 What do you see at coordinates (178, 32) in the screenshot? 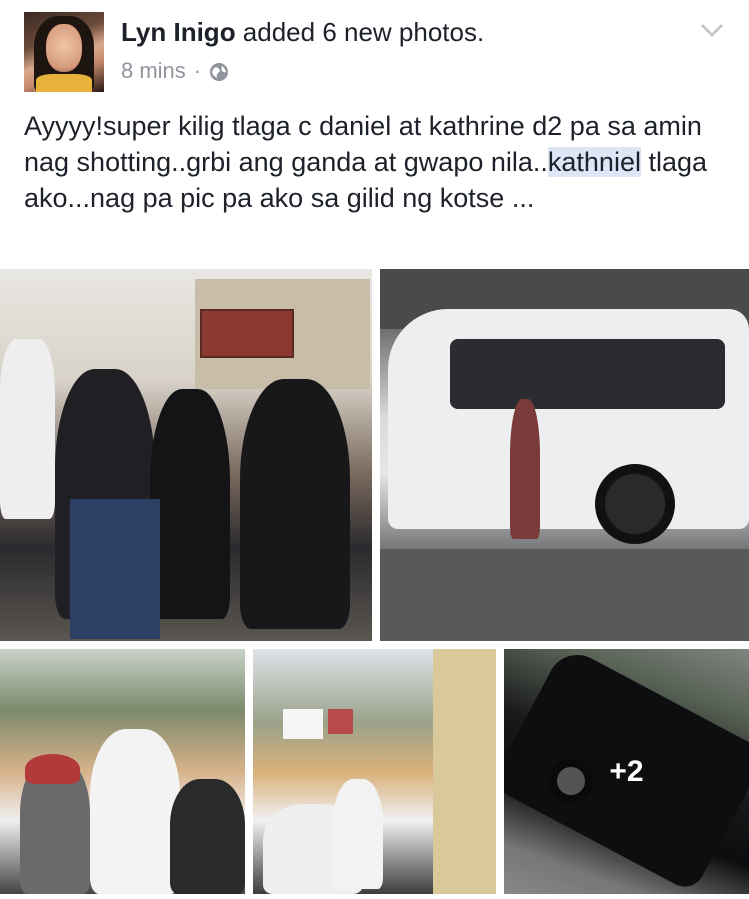
I see `author-name-link: Lyn Inigo` at bounding box center [178, 32].